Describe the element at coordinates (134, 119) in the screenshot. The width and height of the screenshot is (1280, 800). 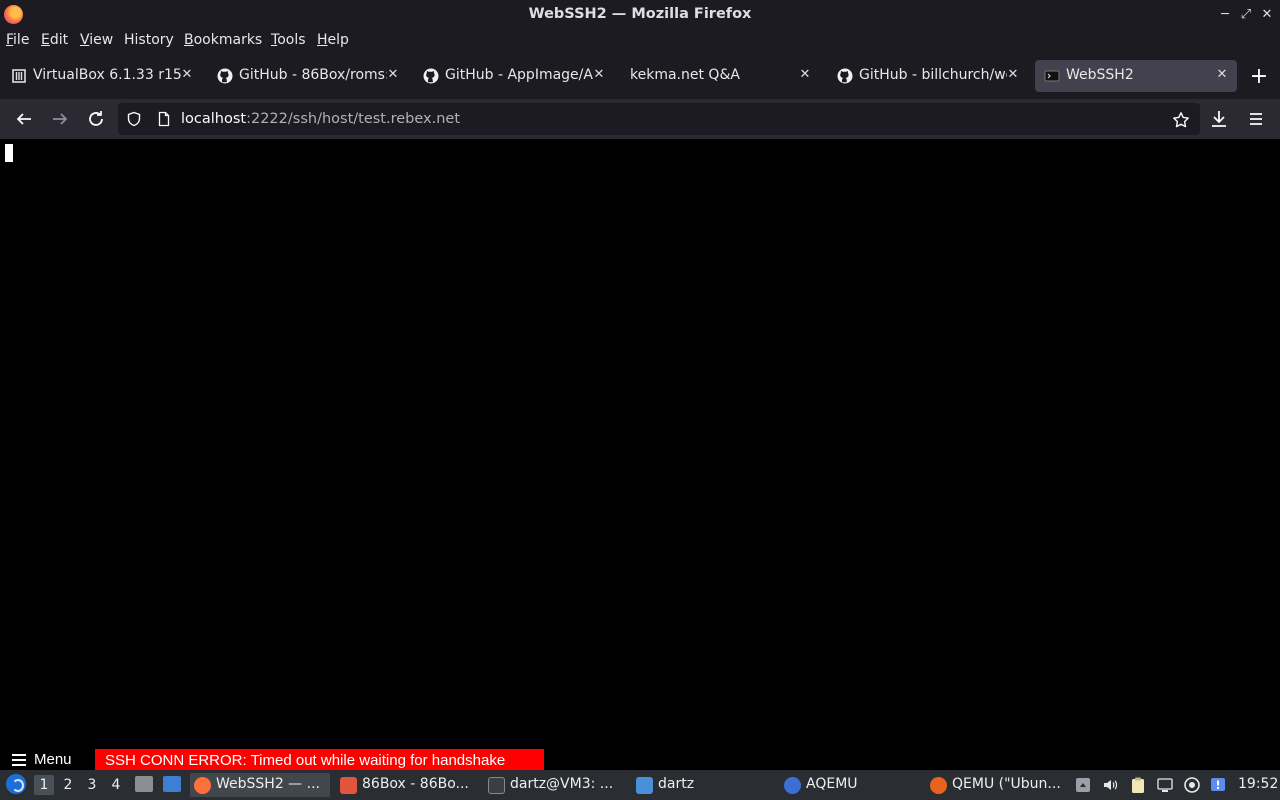
I see `tracking-protection-shield-icon` at that location.